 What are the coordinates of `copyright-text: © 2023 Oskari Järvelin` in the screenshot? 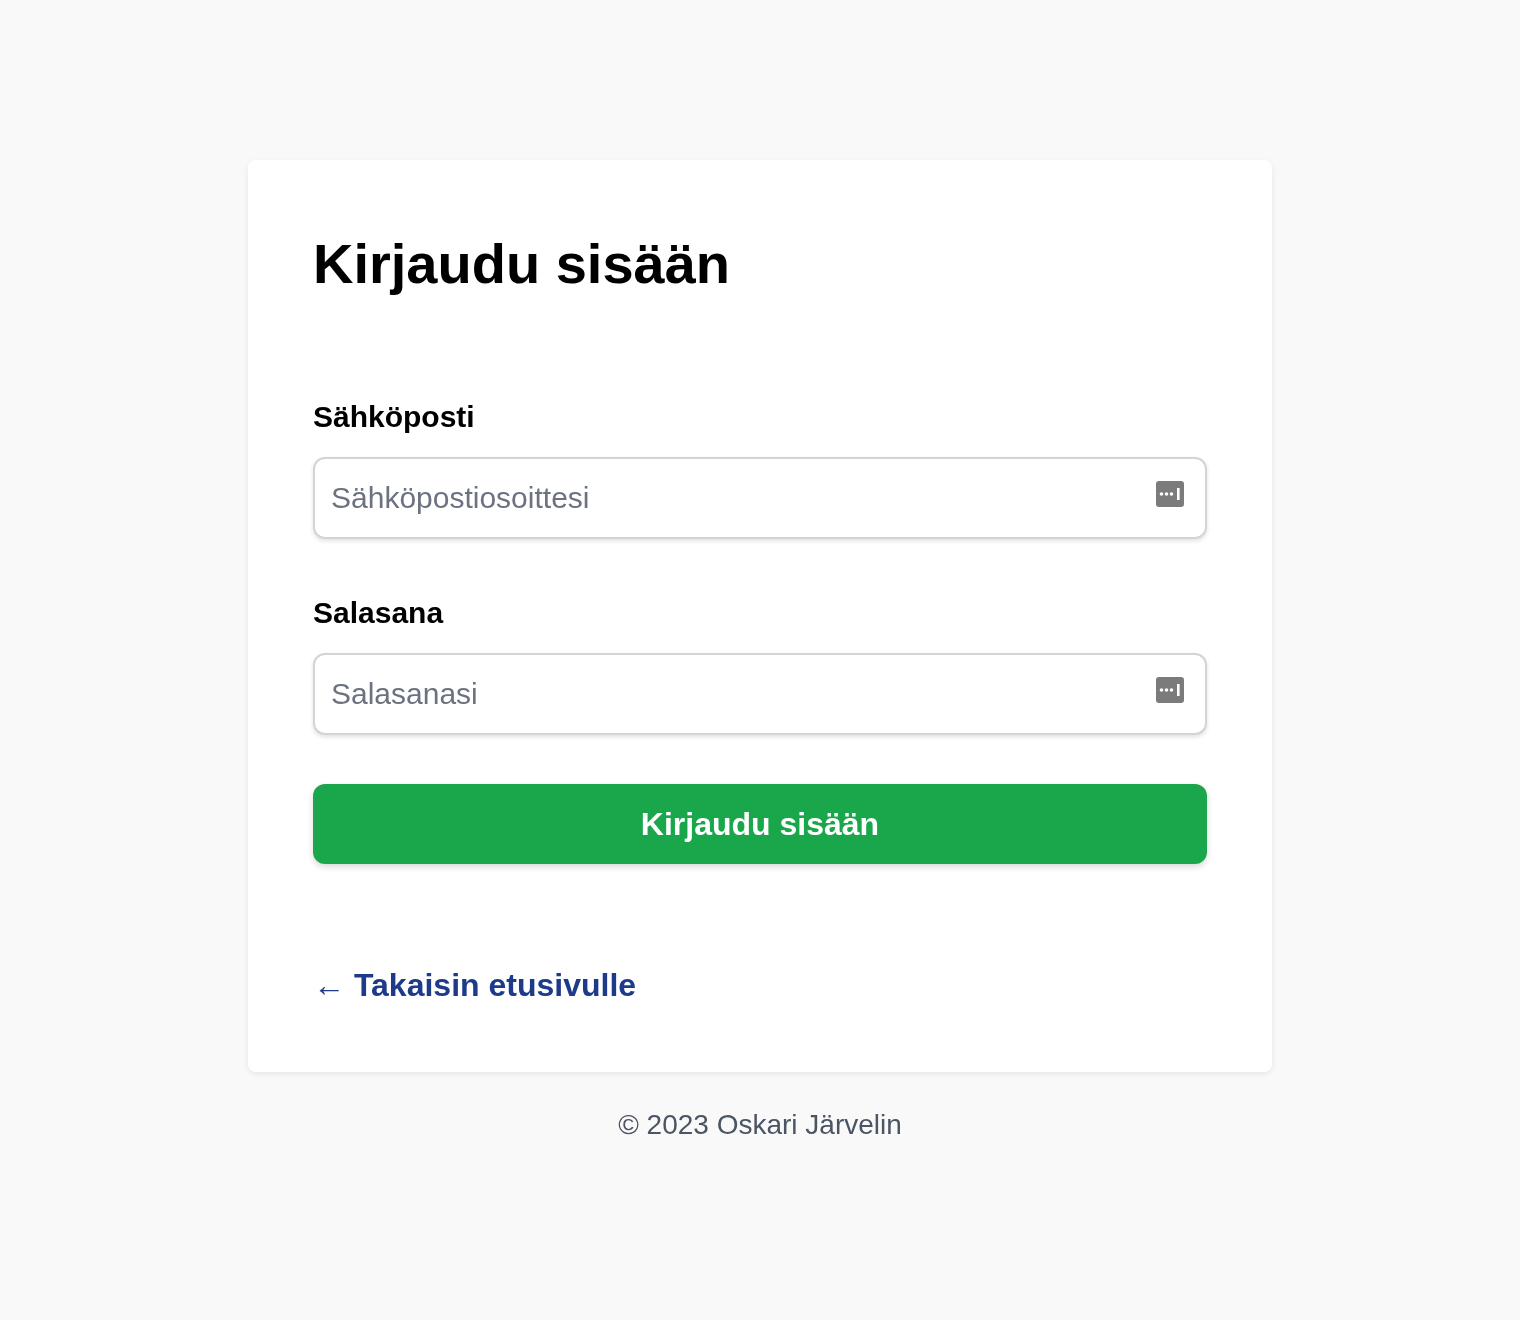 It's located at (760, 1125).